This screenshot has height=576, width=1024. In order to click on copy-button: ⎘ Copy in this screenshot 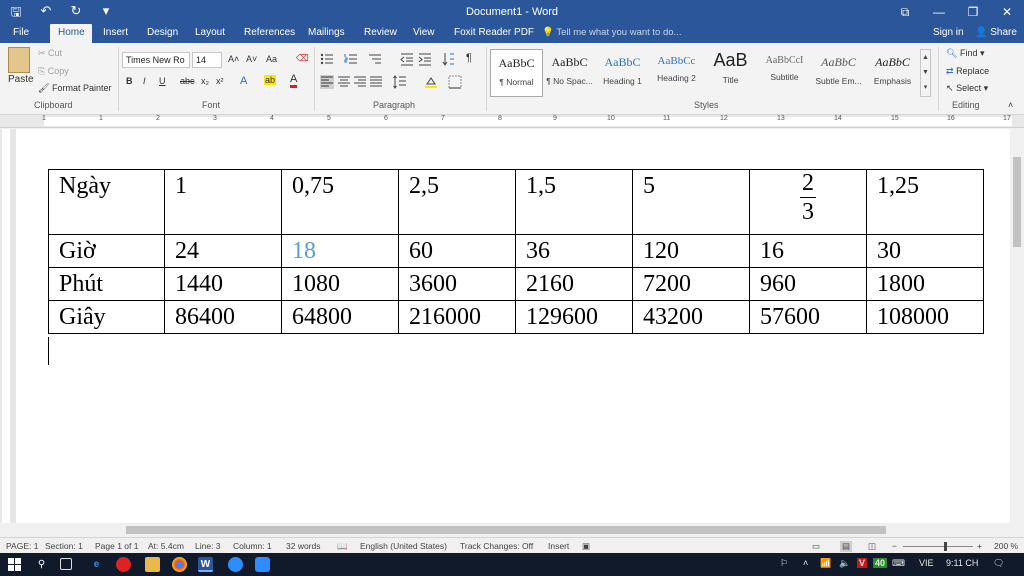, I will do `click(53, 71)`.